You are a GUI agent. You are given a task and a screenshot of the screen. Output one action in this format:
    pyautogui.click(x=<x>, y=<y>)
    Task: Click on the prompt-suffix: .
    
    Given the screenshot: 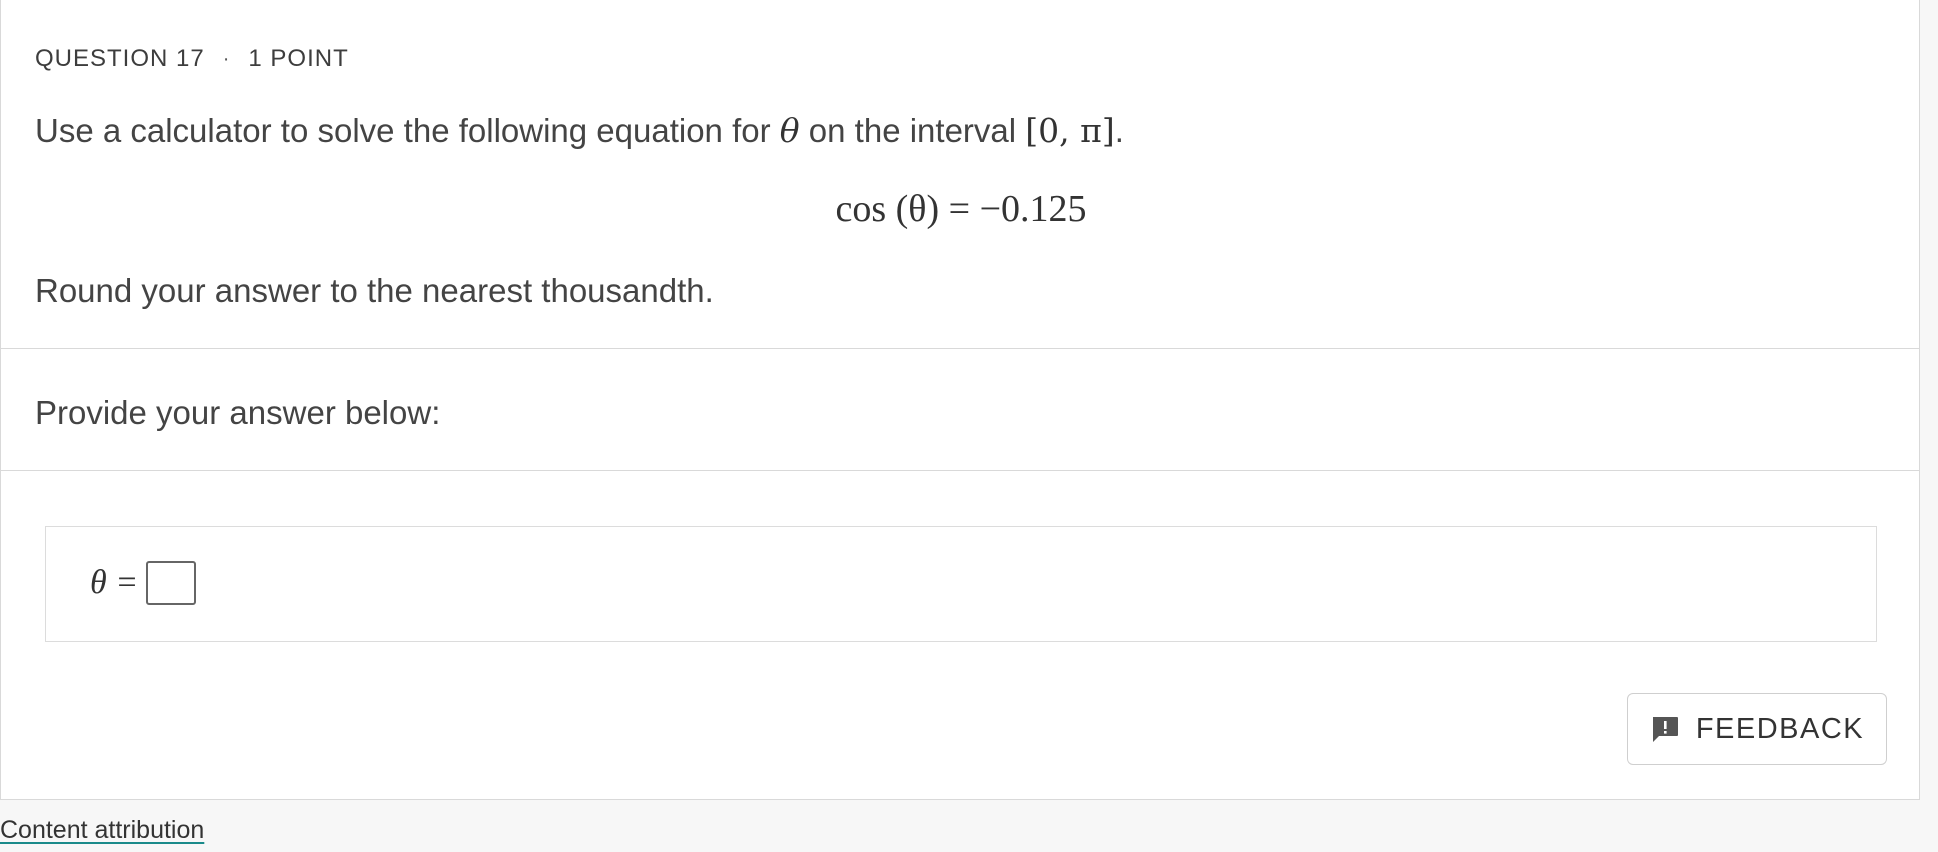 What is the action you would take?
    pyautogui.click(x=1119, y=130)
    